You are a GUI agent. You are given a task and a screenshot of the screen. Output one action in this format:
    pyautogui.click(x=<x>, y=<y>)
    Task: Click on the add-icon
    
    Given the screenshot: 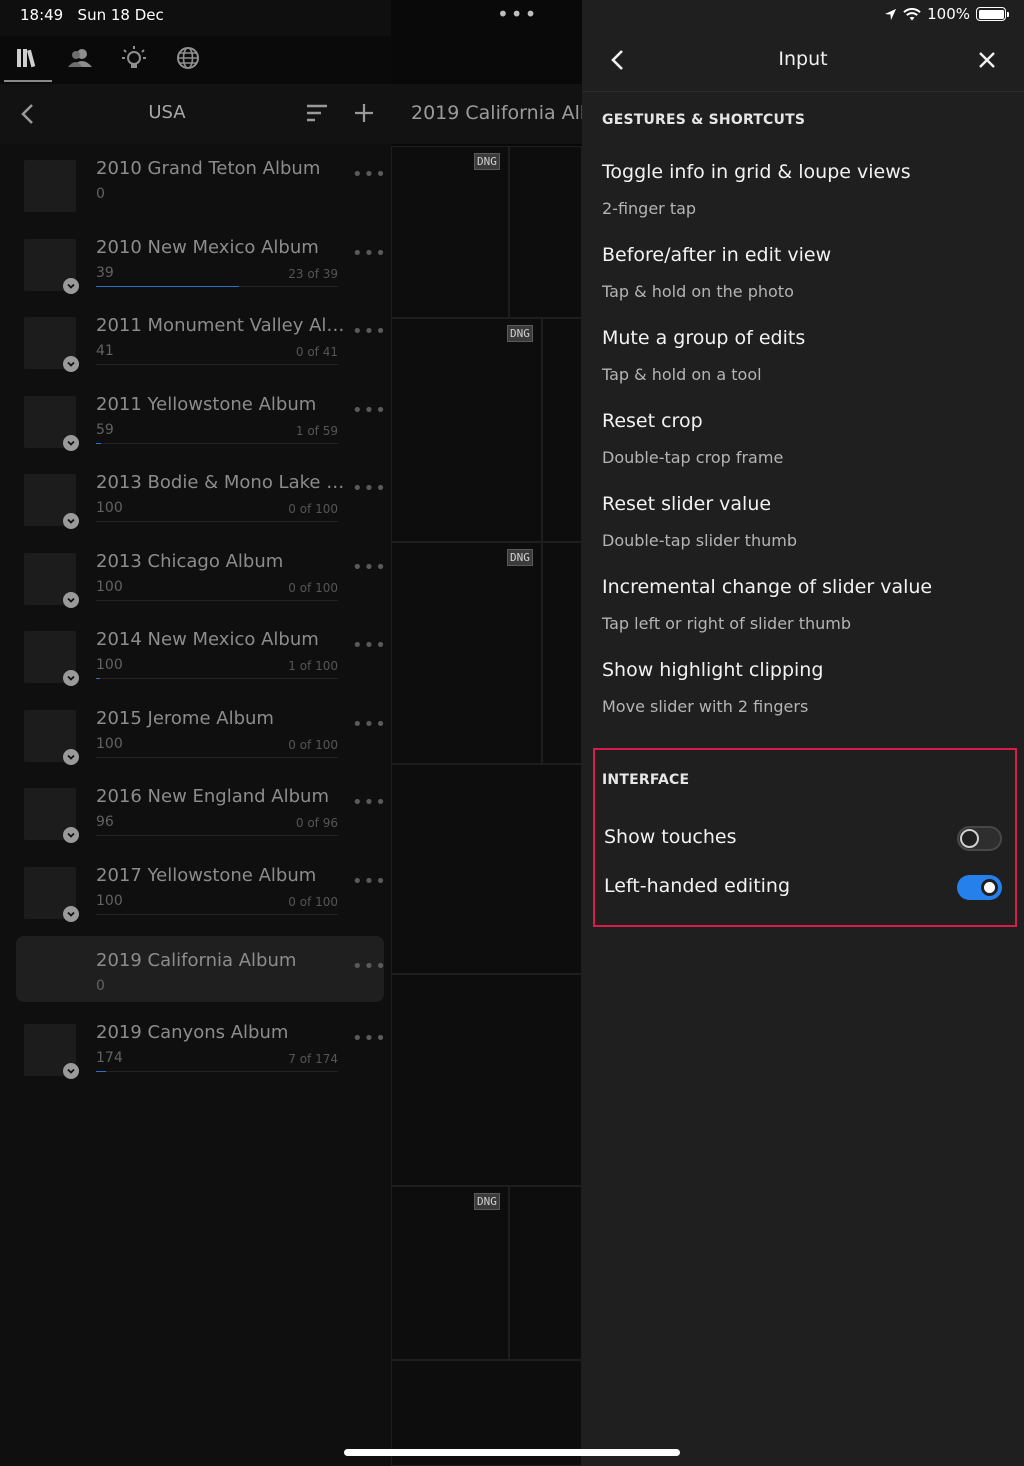 What is the action you would take?
    pyautogui.click(x=364, y=113)
    